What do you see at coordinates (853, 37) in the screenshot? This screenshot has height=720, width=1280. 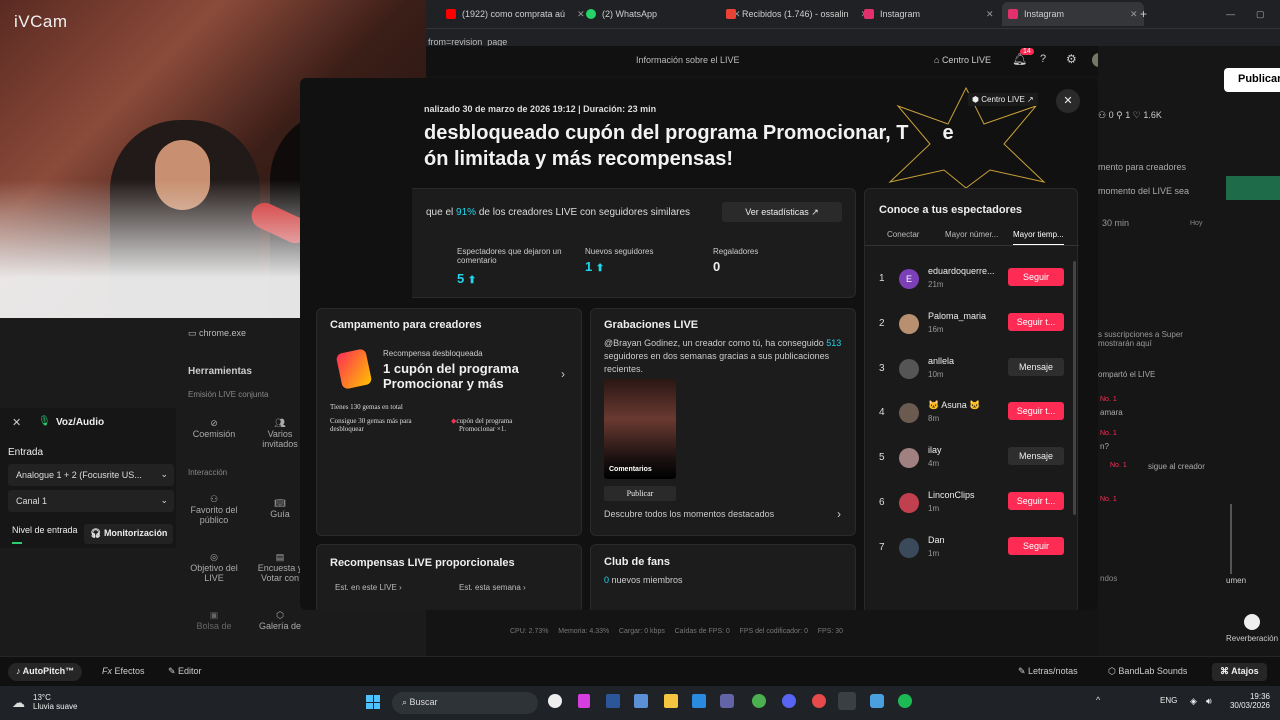 I see `address-bar: from=revision_page` at bounding box center [853, 37].